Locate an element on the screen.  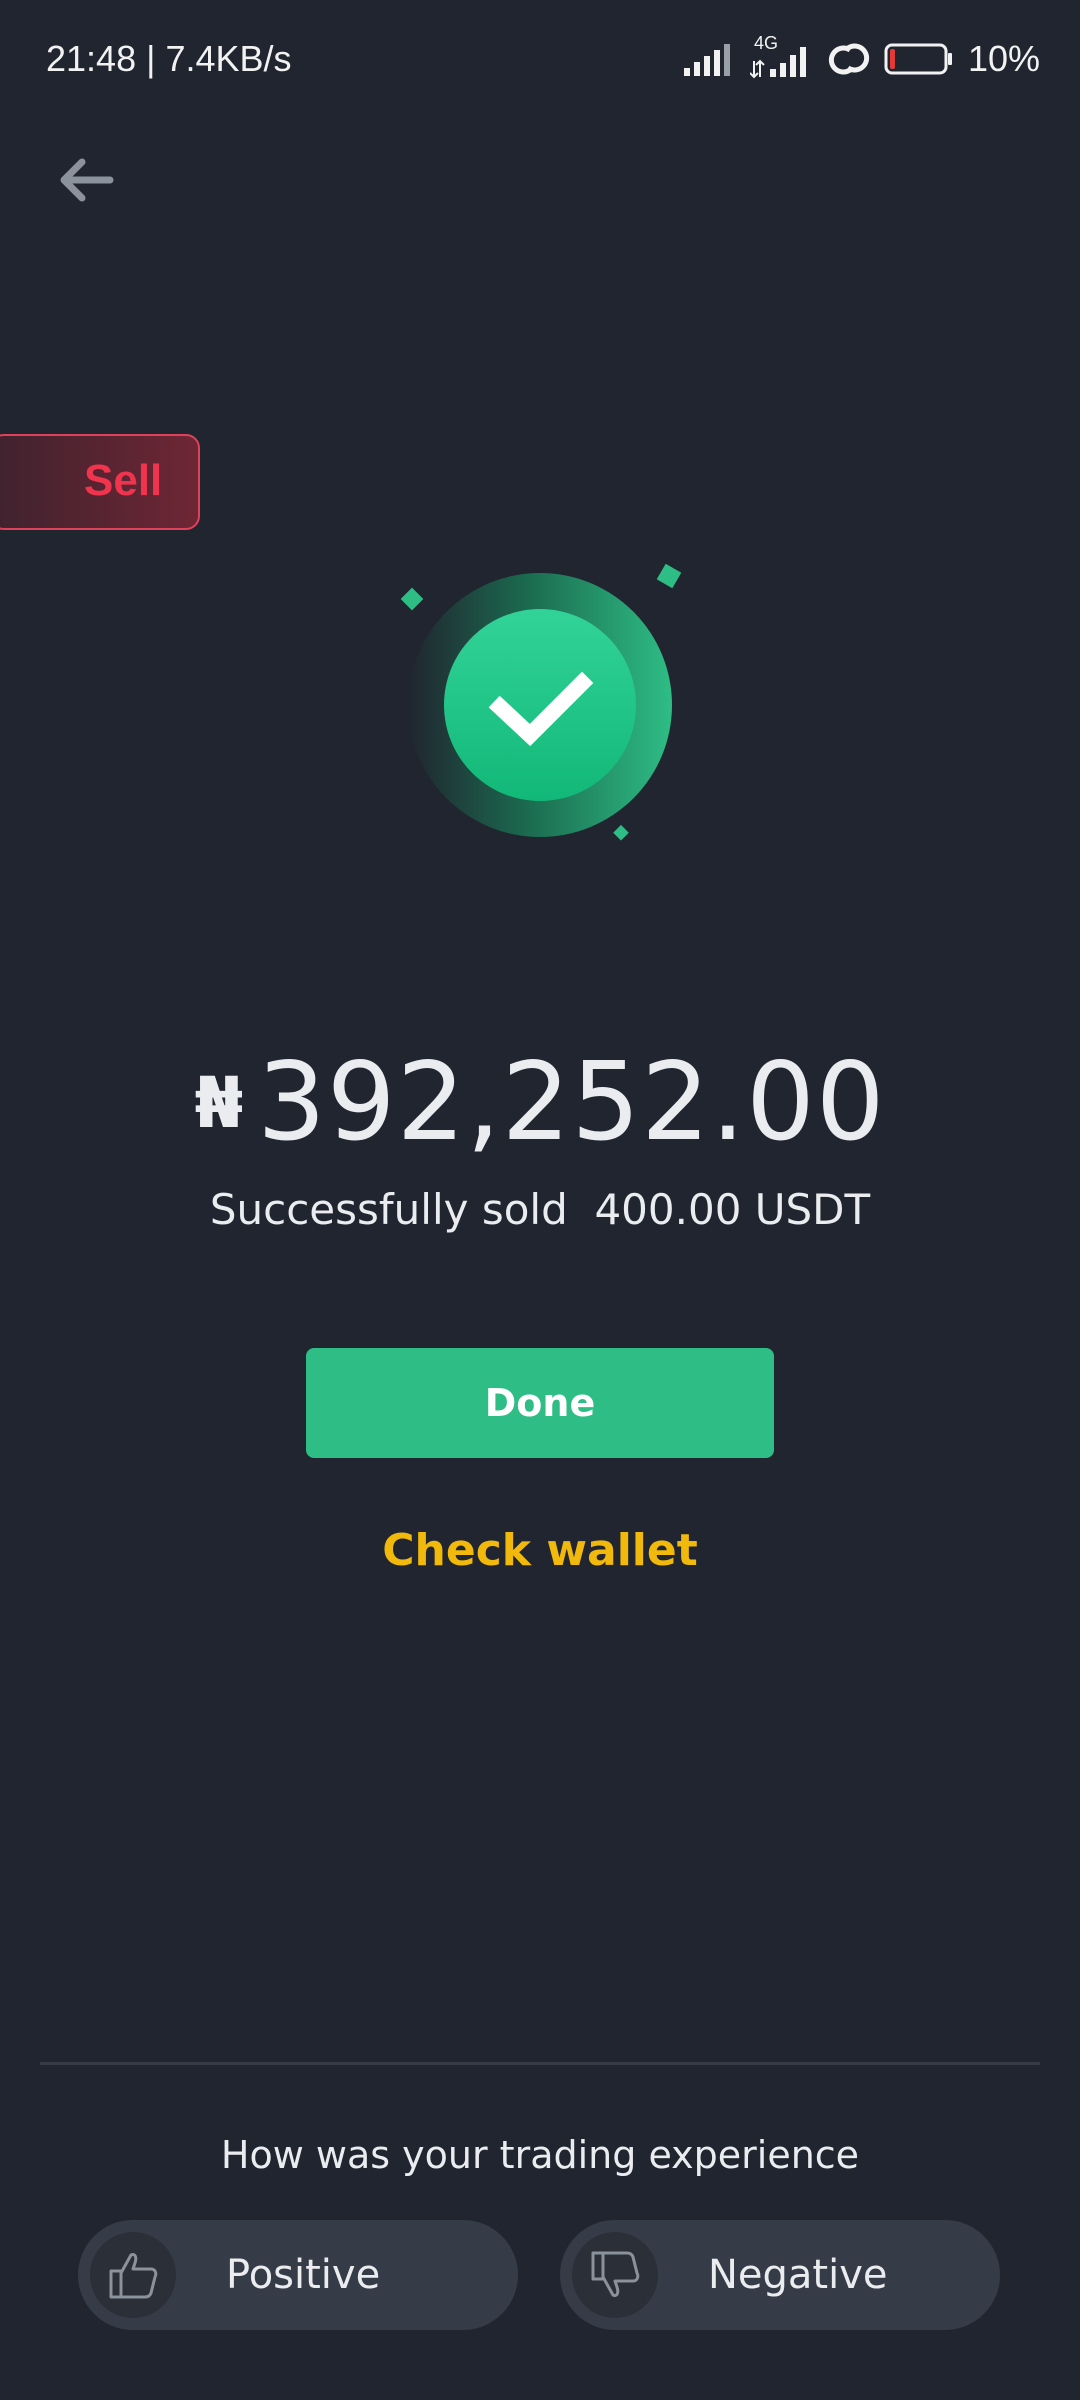
thumbs-down-icon-wrap is located at coordinates (615, 2275).